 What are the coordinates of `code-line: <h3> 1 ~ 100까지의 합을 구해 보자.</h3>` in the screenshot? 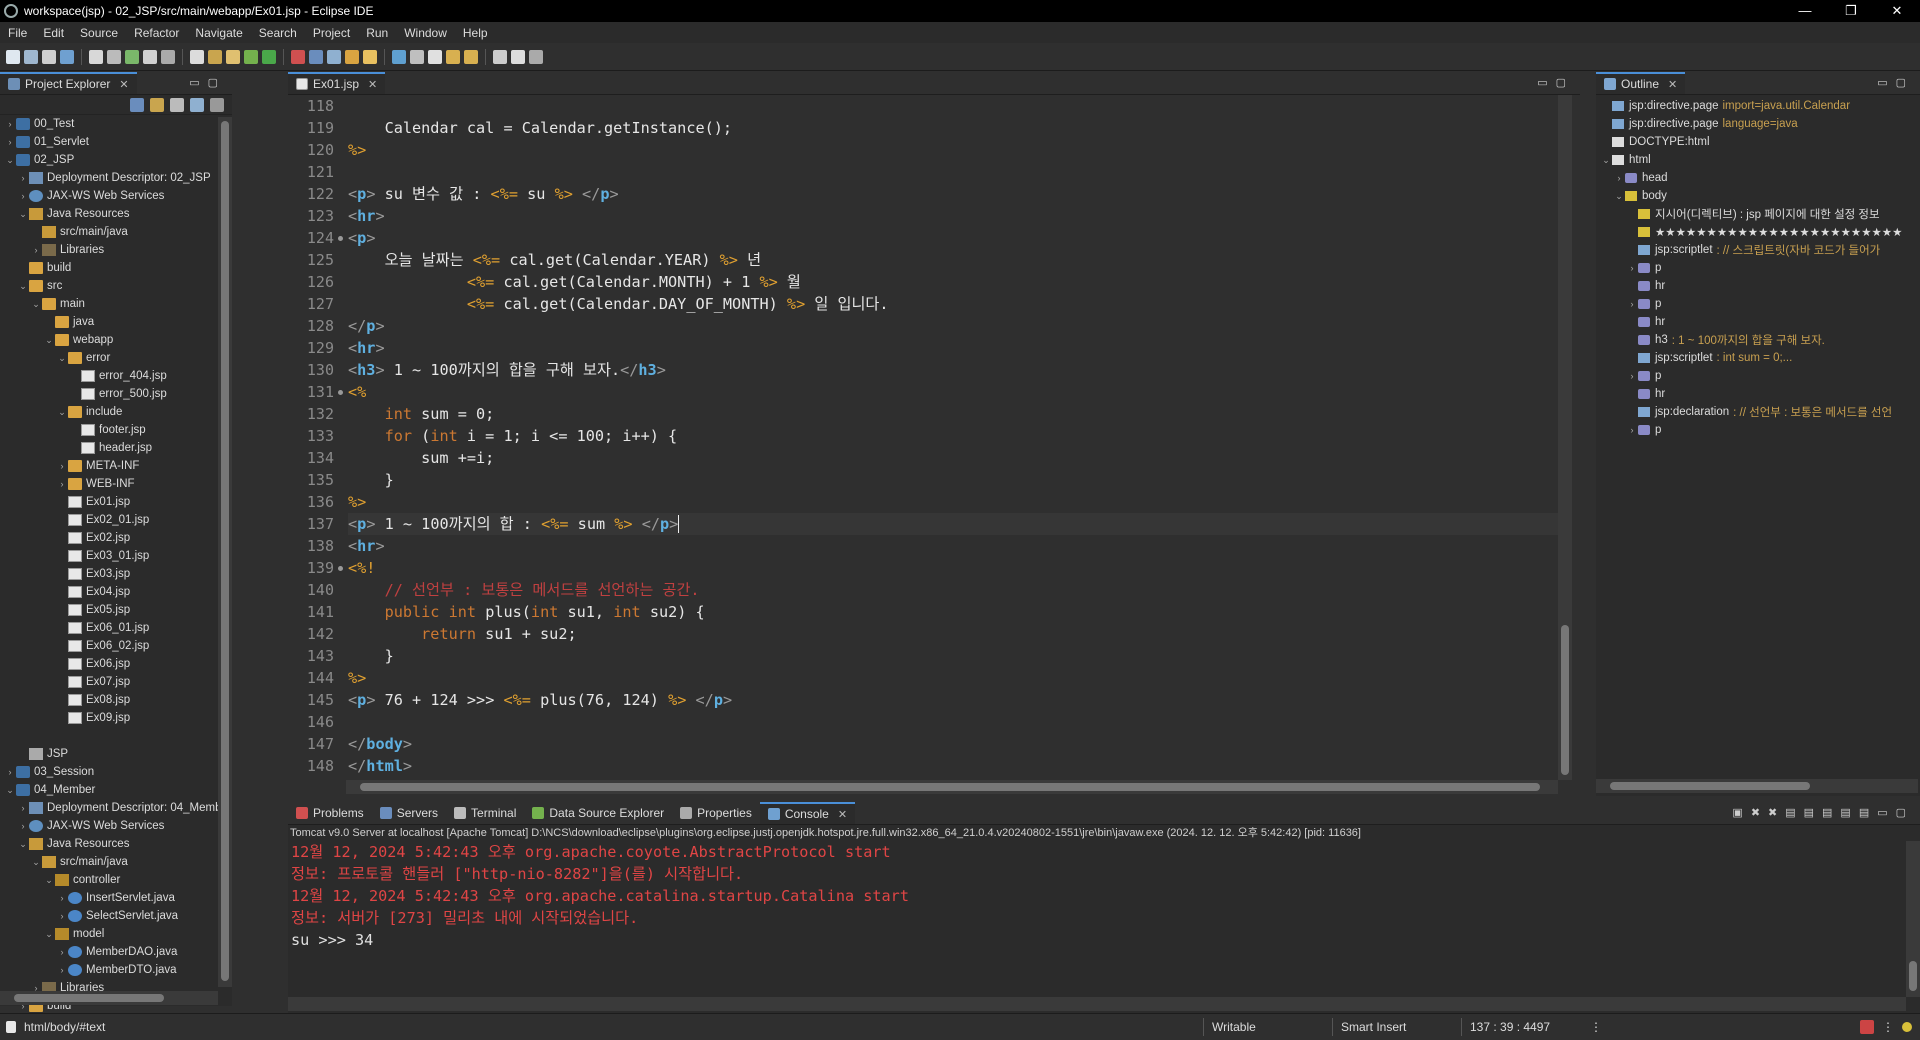 It's located at (953, 370).